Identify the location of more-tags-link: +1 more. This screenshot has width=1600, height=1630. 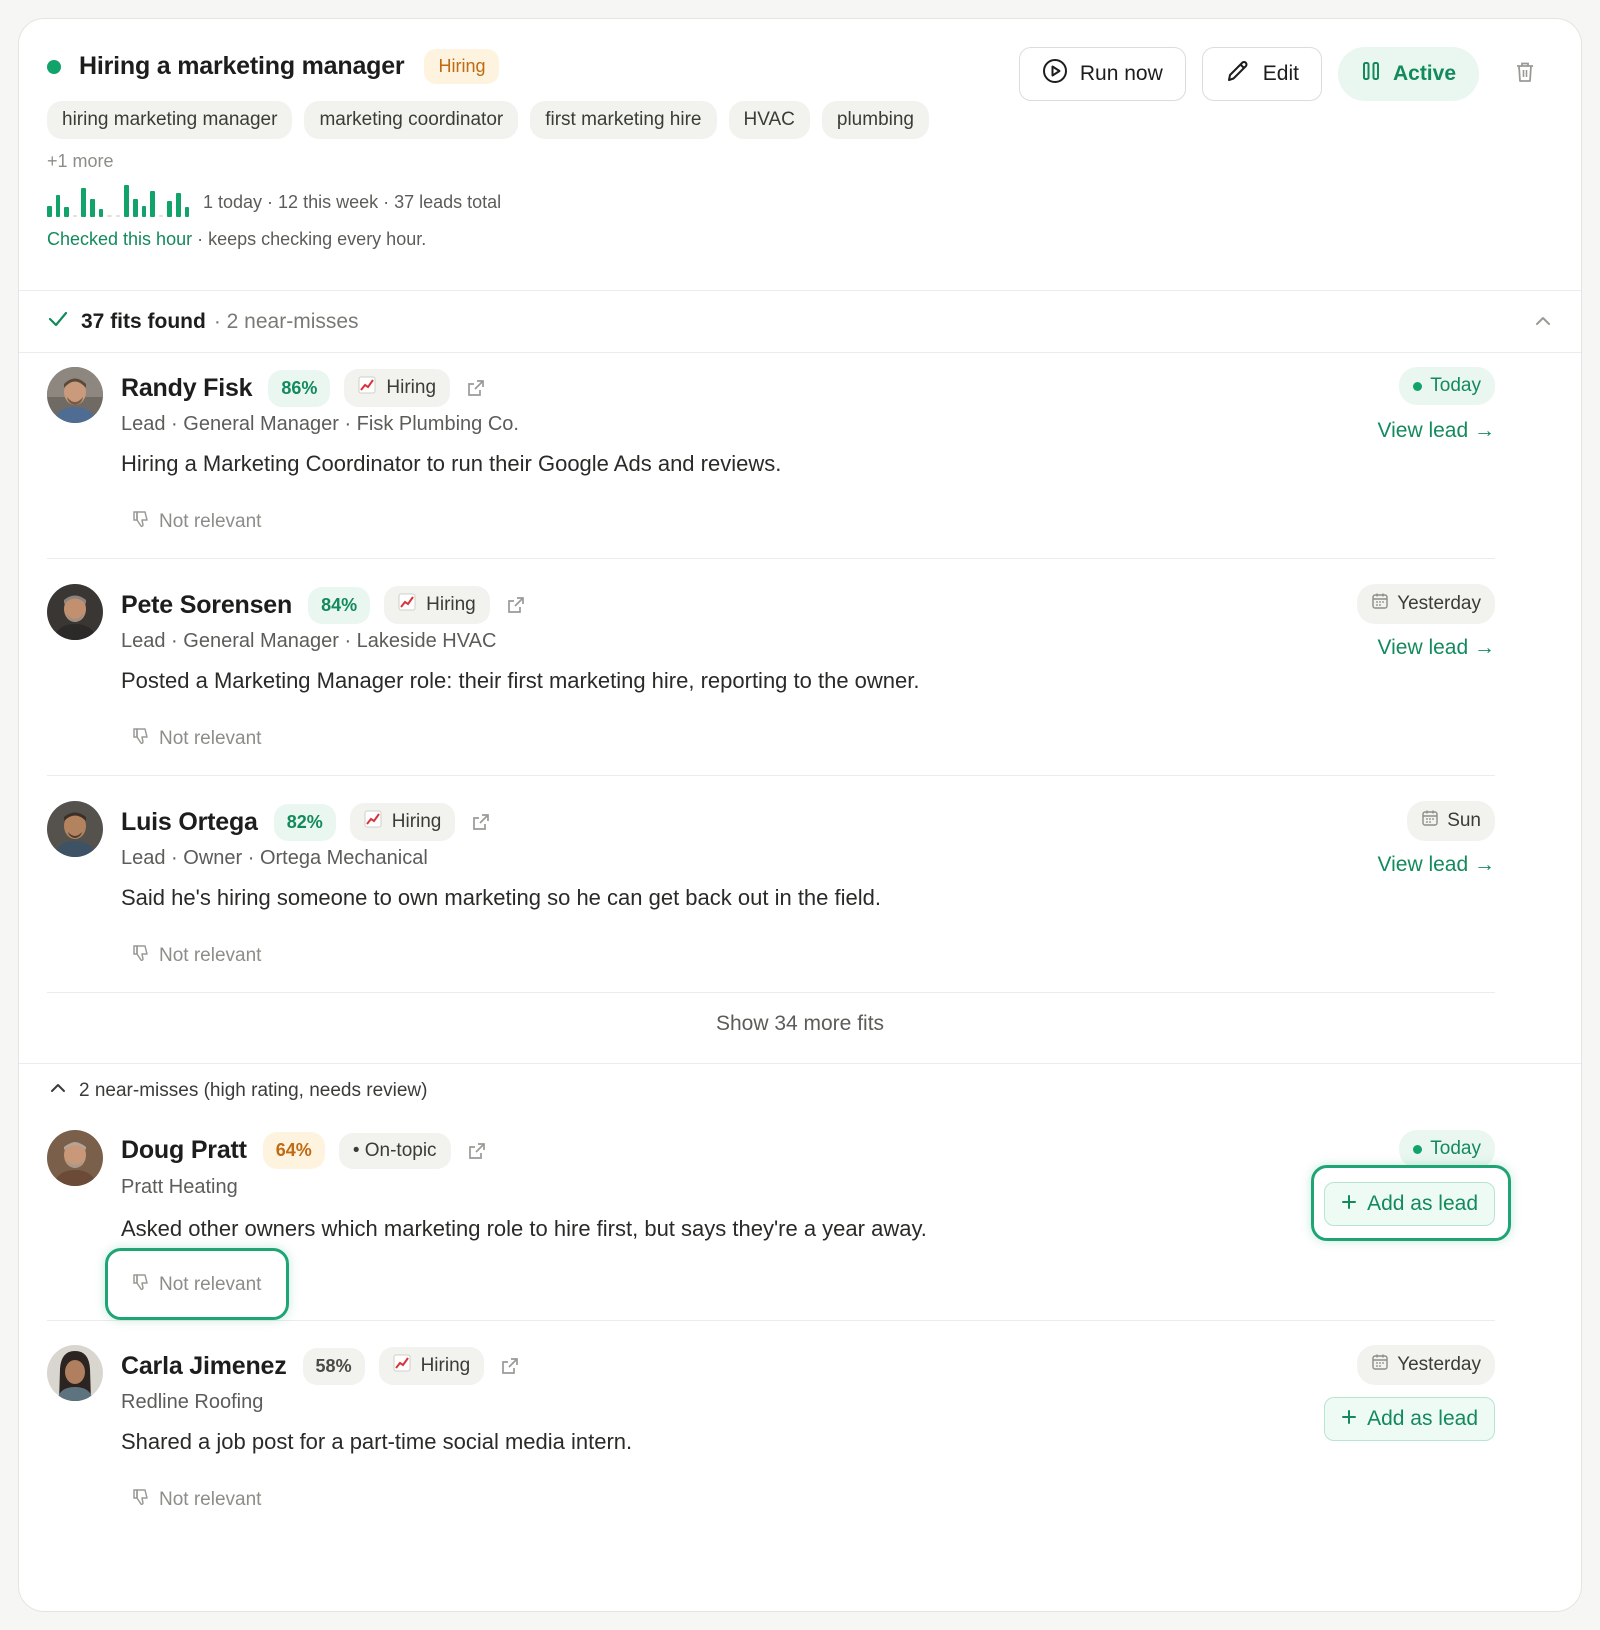
(80, 161).